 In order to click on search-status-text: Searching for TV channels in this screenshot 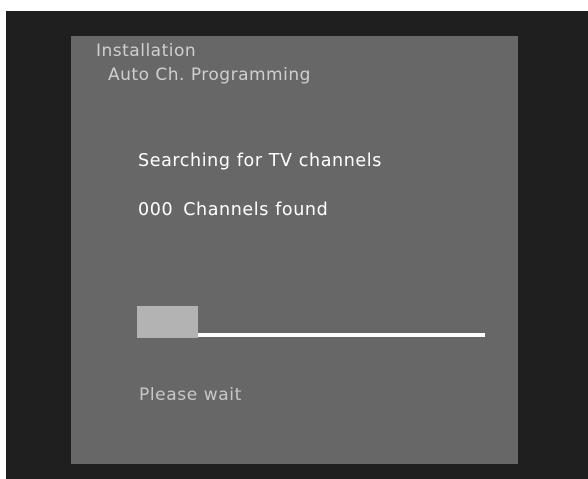, I will do `click(260, 161)`.